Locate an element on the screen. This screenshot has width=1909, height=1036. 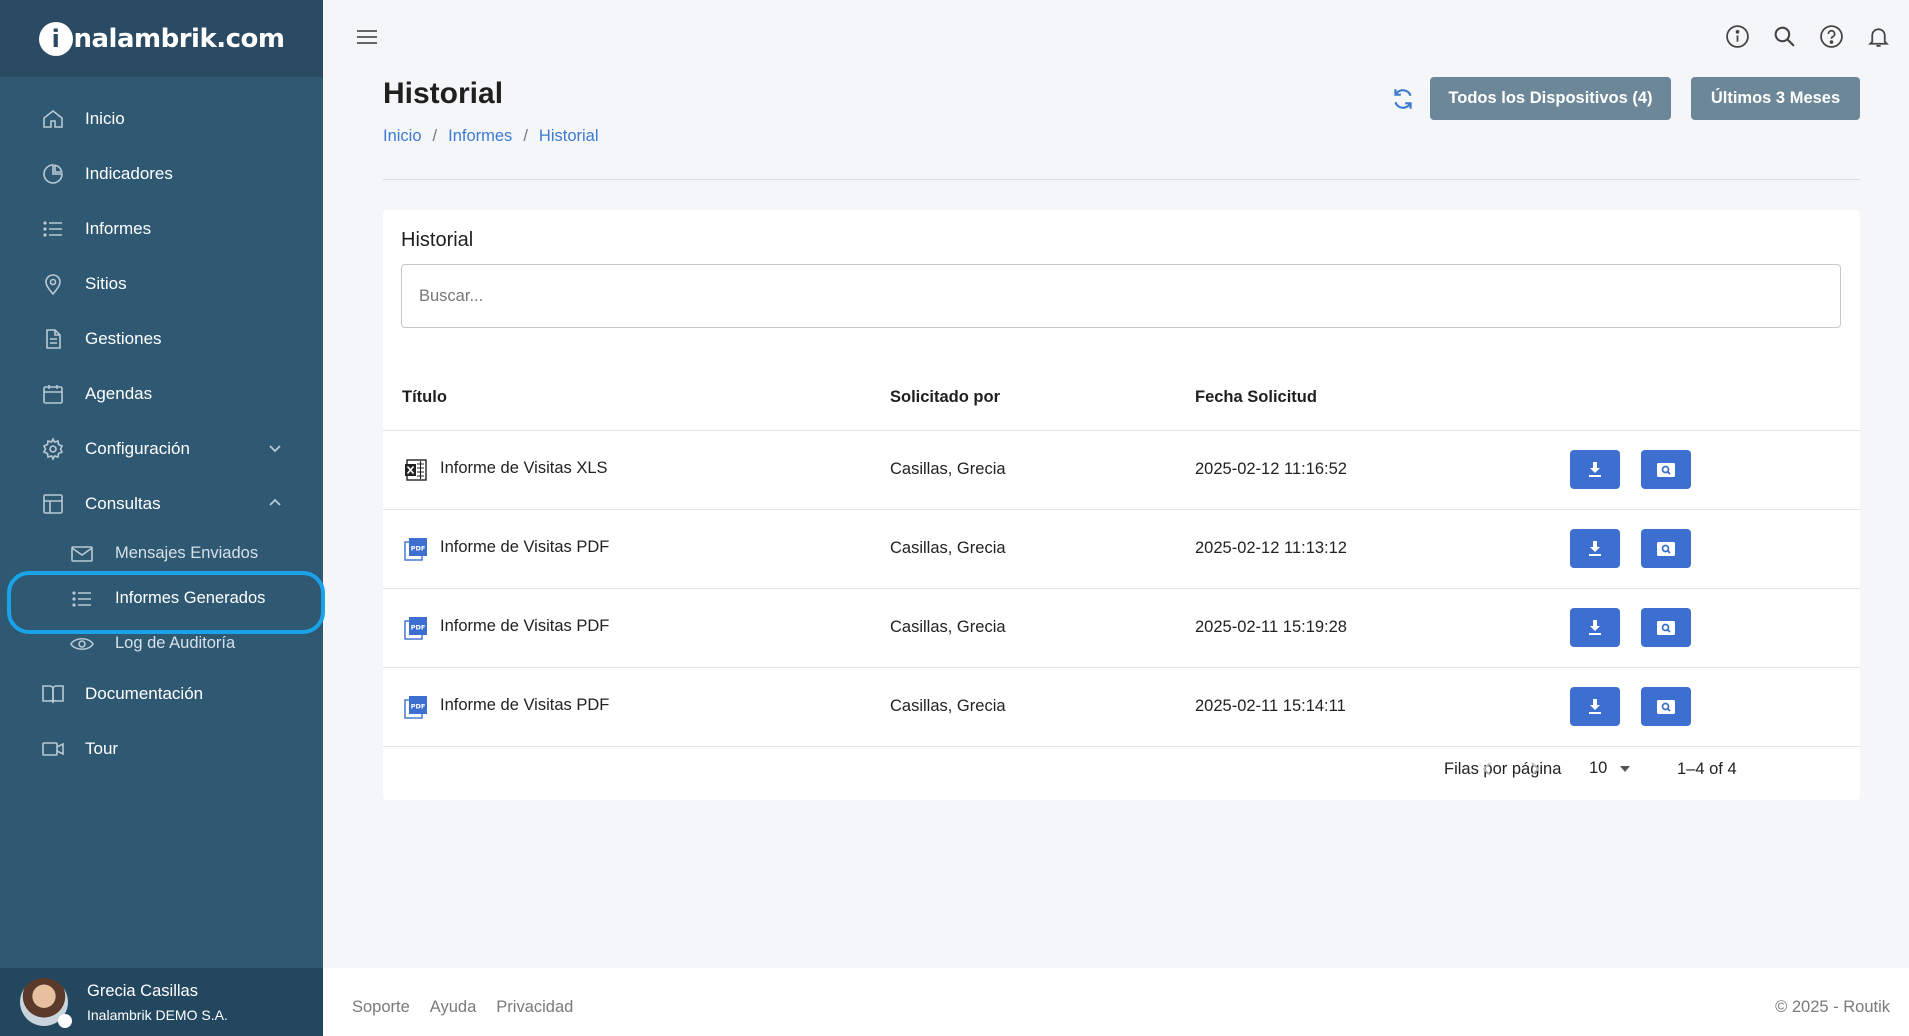
user-profile: Grecia Casillas Inalambrik DEMO S.A. is located at coordinates (161, 1002).